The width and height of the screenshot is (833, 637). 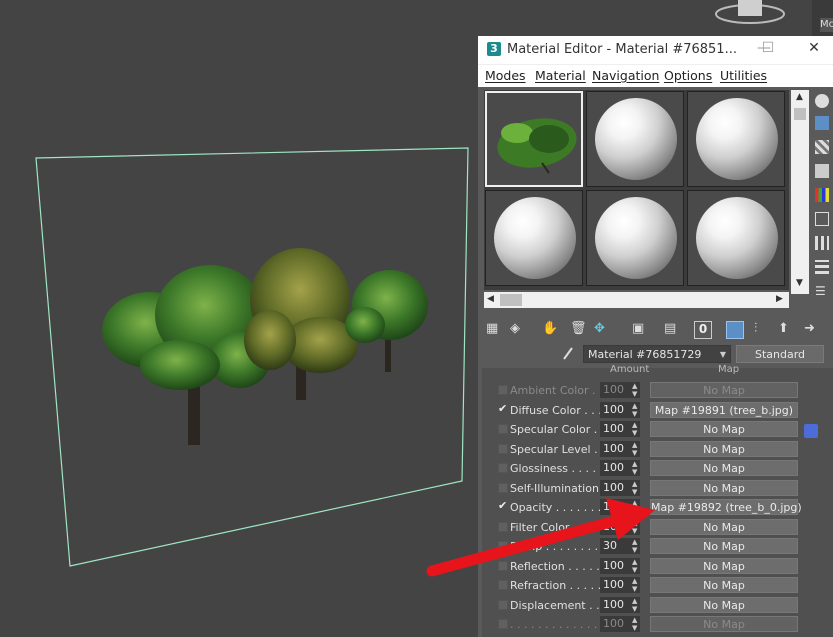 What do you see at coordinates (560, 75) in the screenshot?
I see `menu-material: Material` at bounding box center [560, 75].